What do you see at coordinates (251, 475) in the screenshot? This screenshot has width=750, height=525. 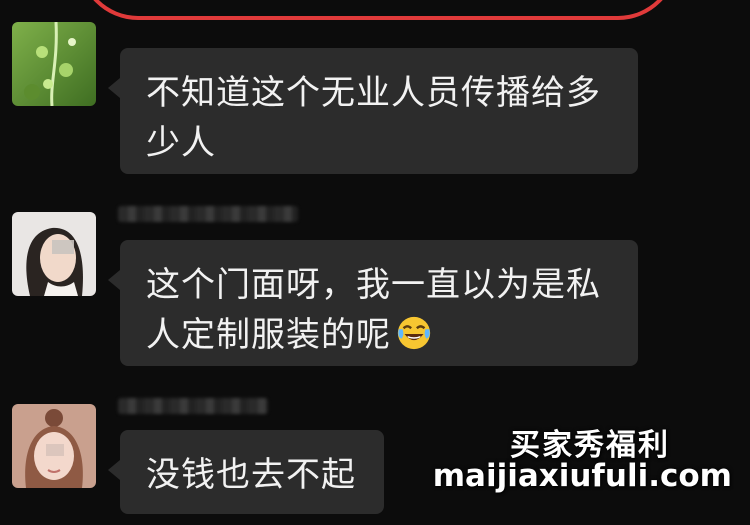 I see `message-text-line: 没钱也去不起` at bounding box center [251, 475].